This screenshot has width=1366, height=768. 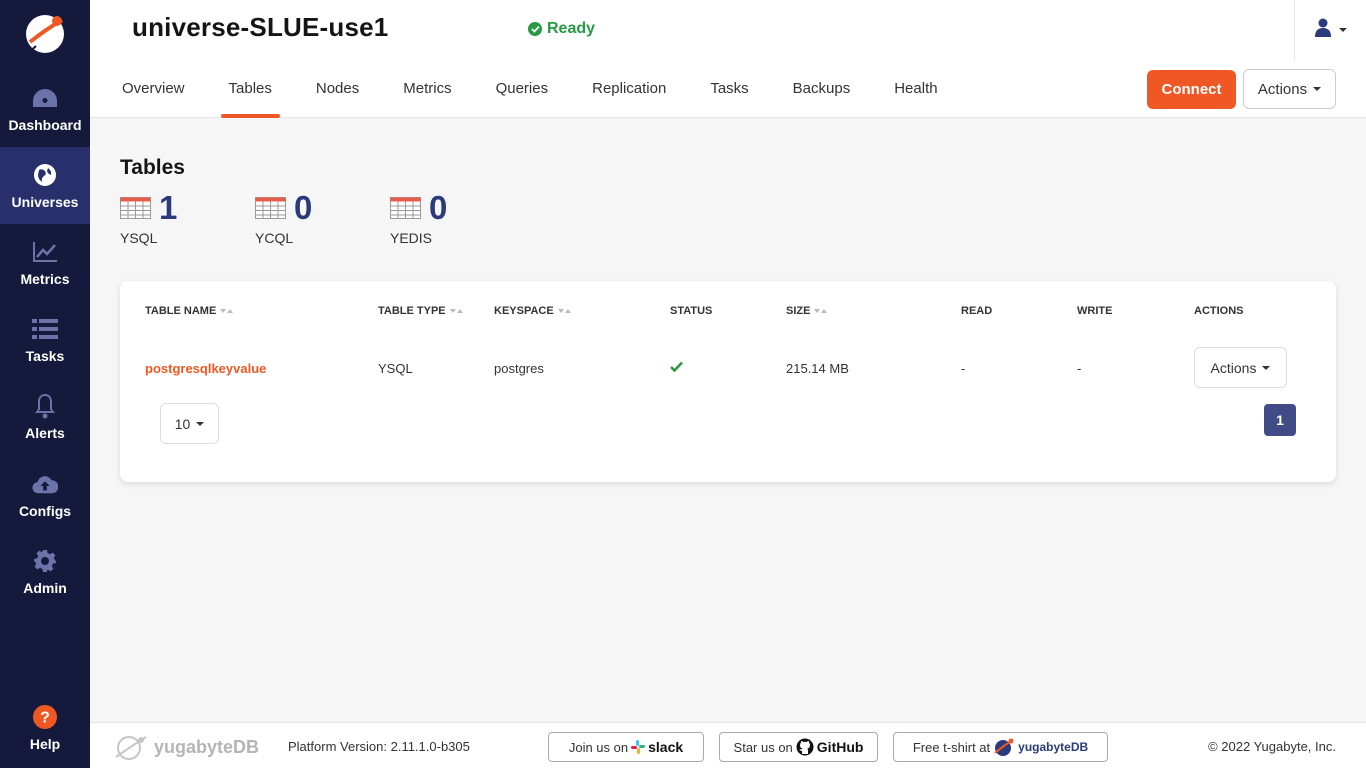 I want to click on tshirt-prefix: Free t-shirt at, so click(x=951, y=747).